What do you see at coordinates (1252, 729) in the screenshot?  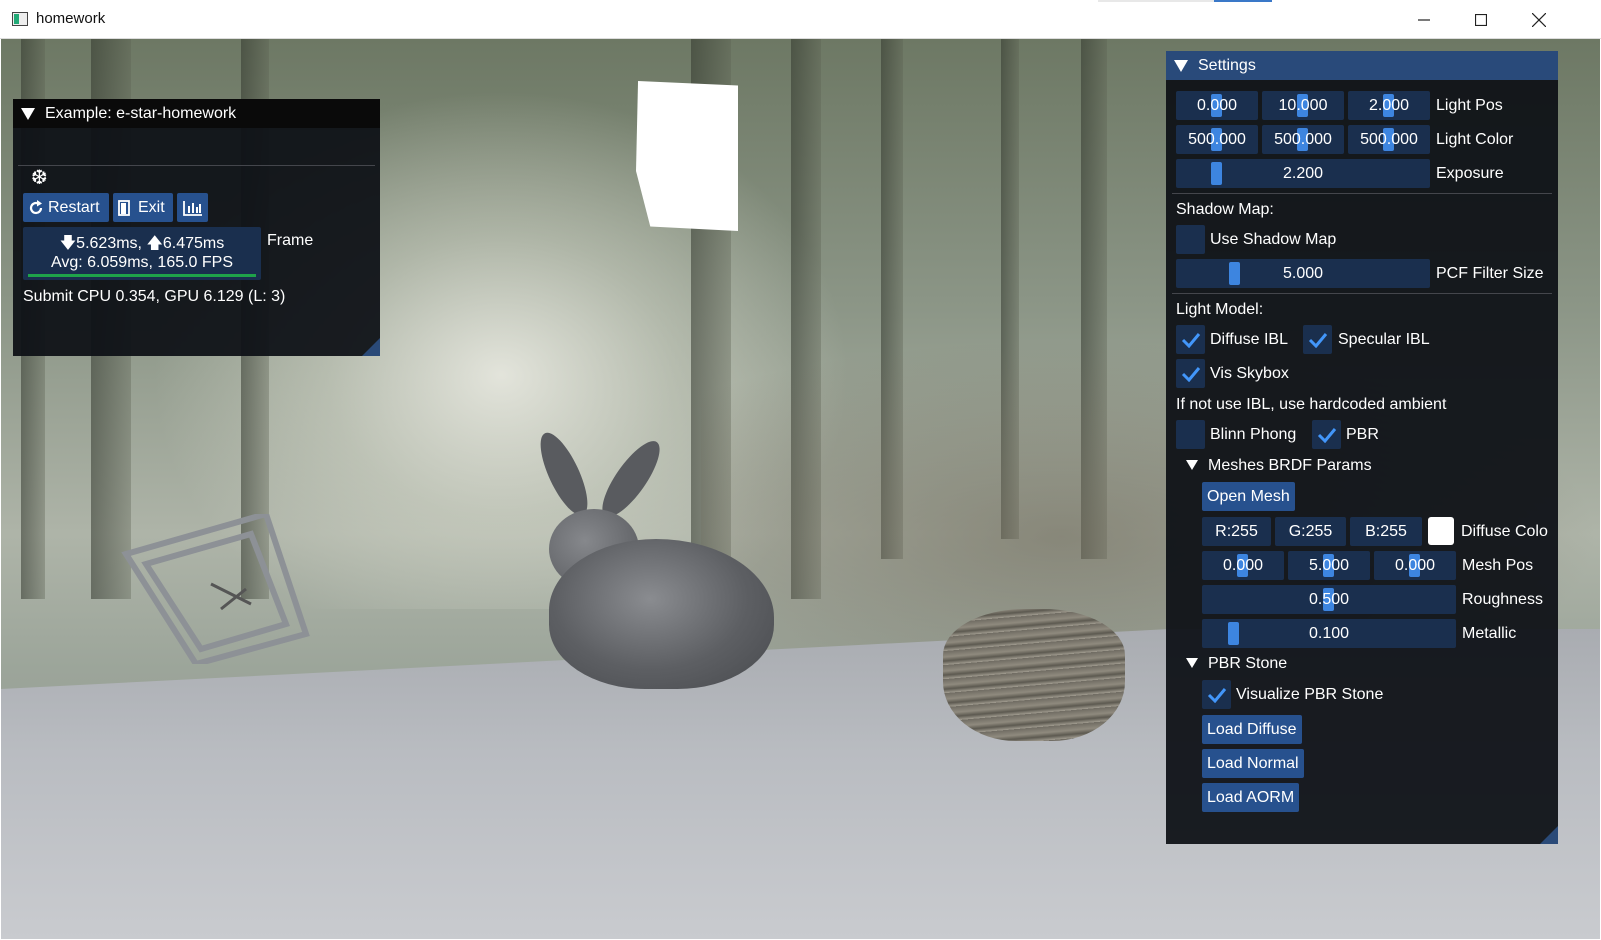 I see `load-diffuse-button: Load Diffuse` at bounding box center [1252, 729].